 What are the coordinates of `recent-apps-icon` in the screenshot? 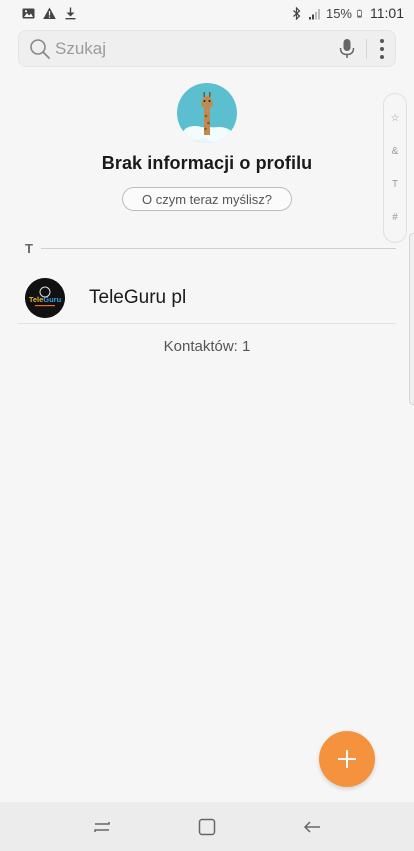 It's located at (102, 826).